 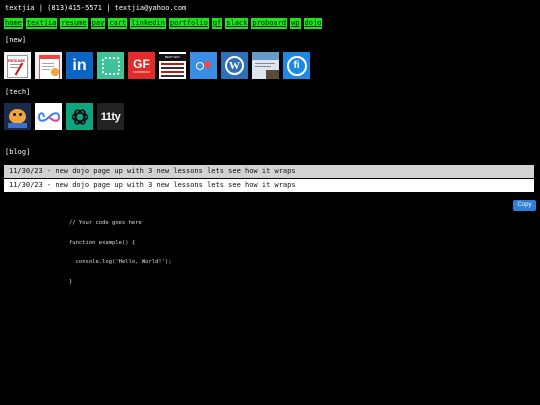 I want to click on new-section-label: [new], so click(x=16, y=40).